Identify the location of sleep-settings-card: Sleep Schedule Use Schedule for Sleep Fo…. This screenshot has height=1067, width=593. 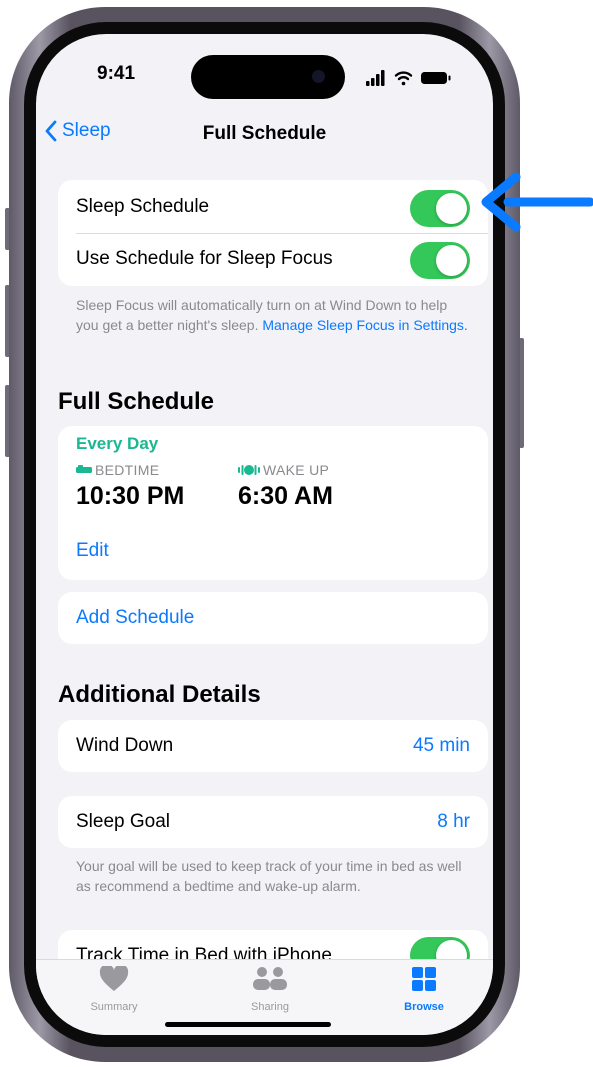
(273, 233).